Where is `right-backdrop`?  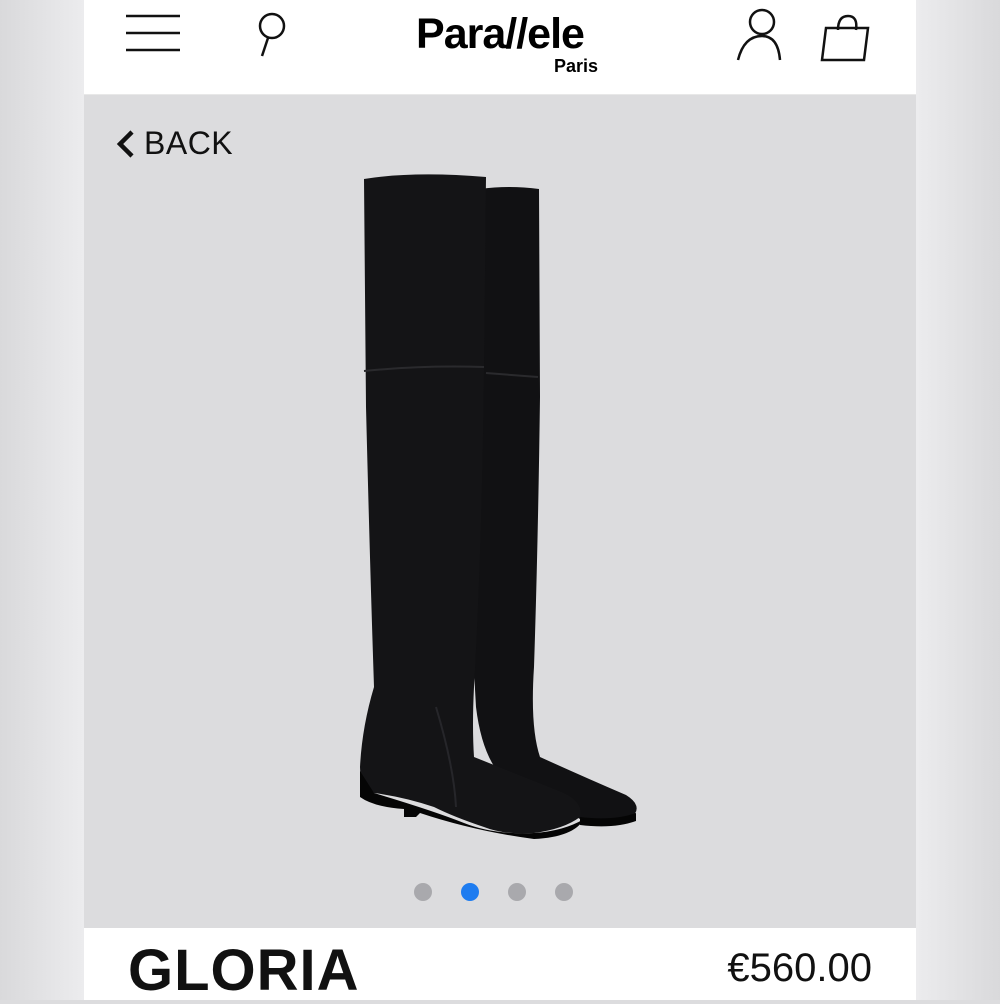 right-backdrop is located at coordinates (958, 500).